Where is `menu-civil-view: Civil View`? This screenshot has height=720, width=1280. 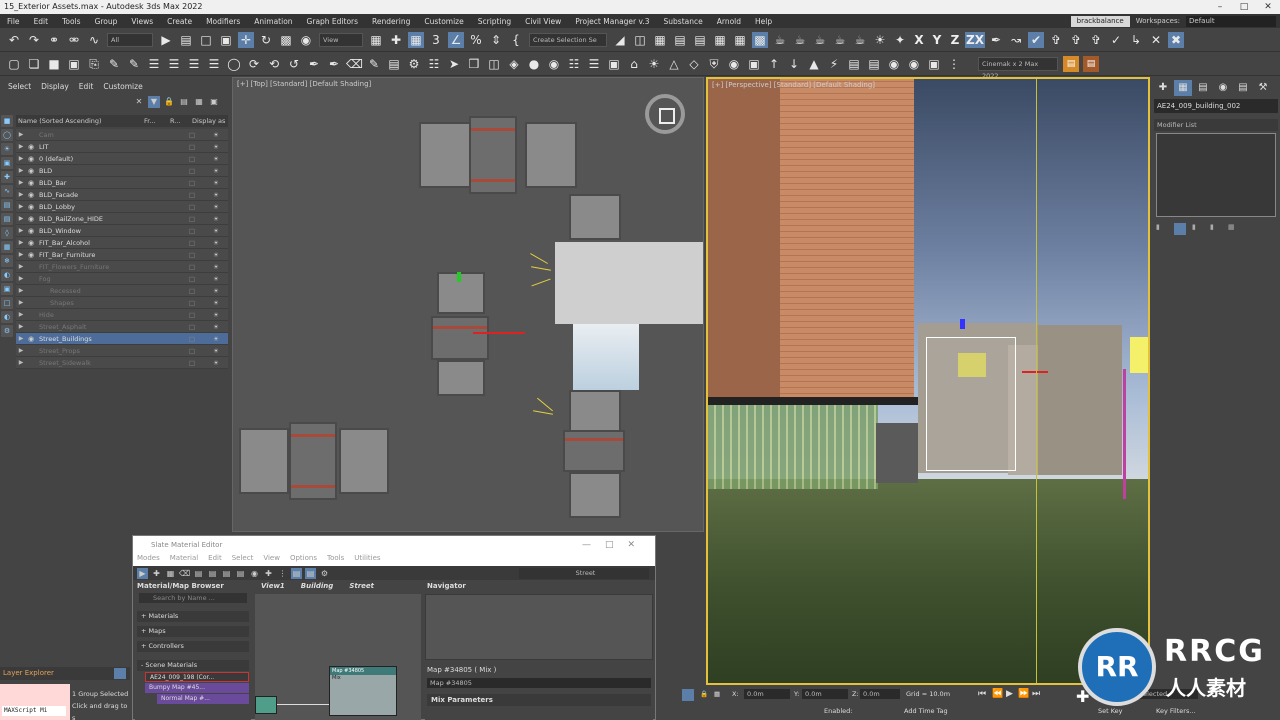
menu-civil-view: Civil View is located at coordinates (543, 21).